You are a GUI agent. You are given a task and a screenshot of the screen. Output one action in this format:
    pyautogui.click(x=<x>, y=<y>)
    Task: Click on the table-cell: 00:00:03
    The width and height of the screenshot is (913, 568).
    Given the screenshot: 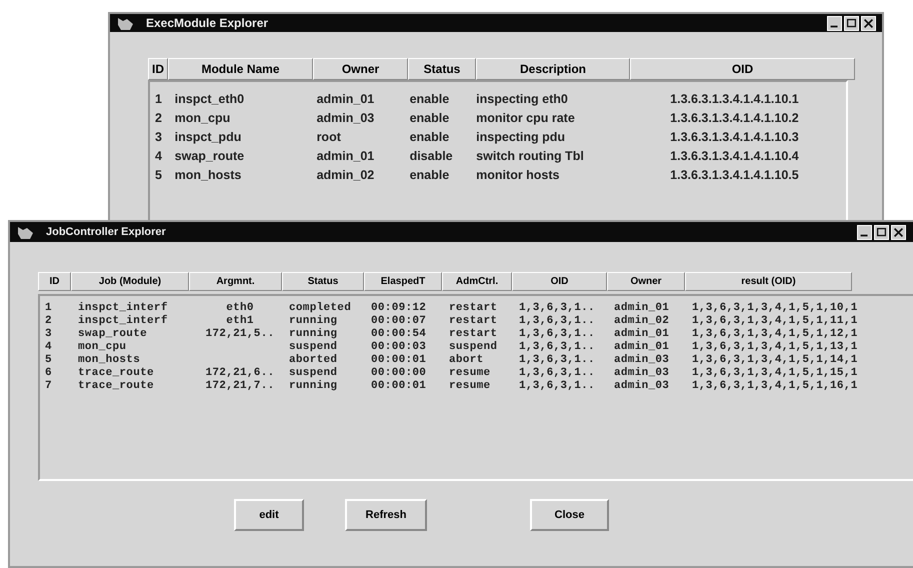 What is the action you would take?
    pyautogui.click(x=398, y=347)
    